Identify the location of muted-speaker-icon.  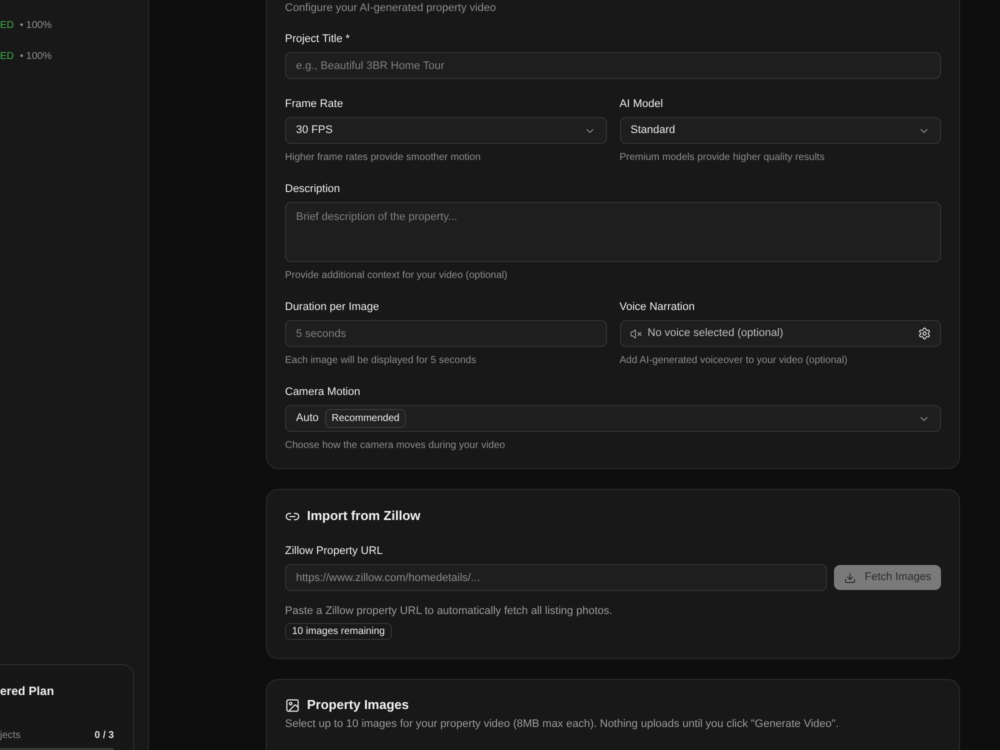
(636, 334).